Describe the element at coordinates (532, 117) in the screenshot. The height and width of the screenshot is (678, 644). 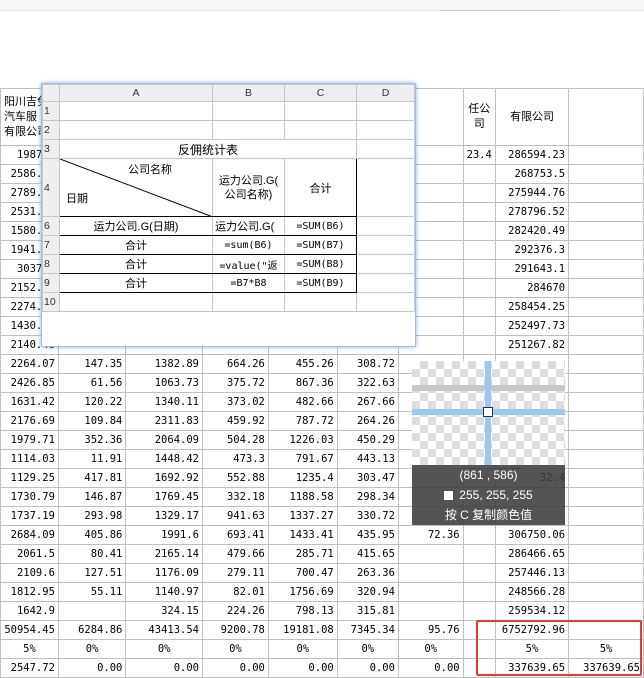
I see `header-cell: 有限公司` at that location.